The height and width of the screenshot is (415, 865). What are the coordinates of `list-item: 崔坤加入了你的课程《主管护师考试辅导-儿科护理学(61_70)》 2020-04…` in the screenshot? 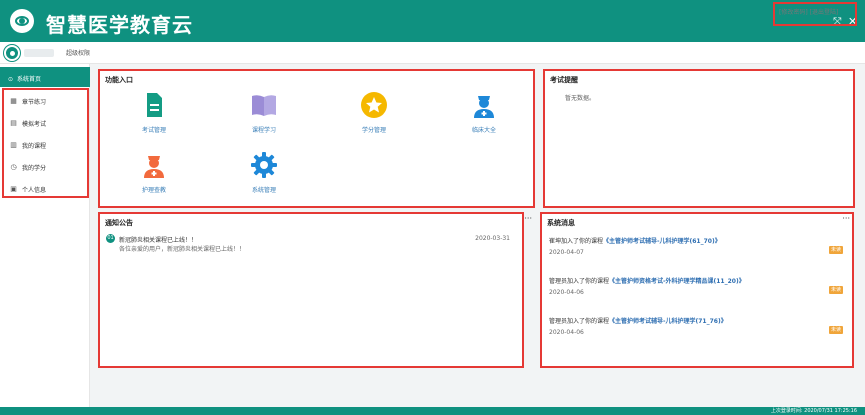 It's located at (699, 246).